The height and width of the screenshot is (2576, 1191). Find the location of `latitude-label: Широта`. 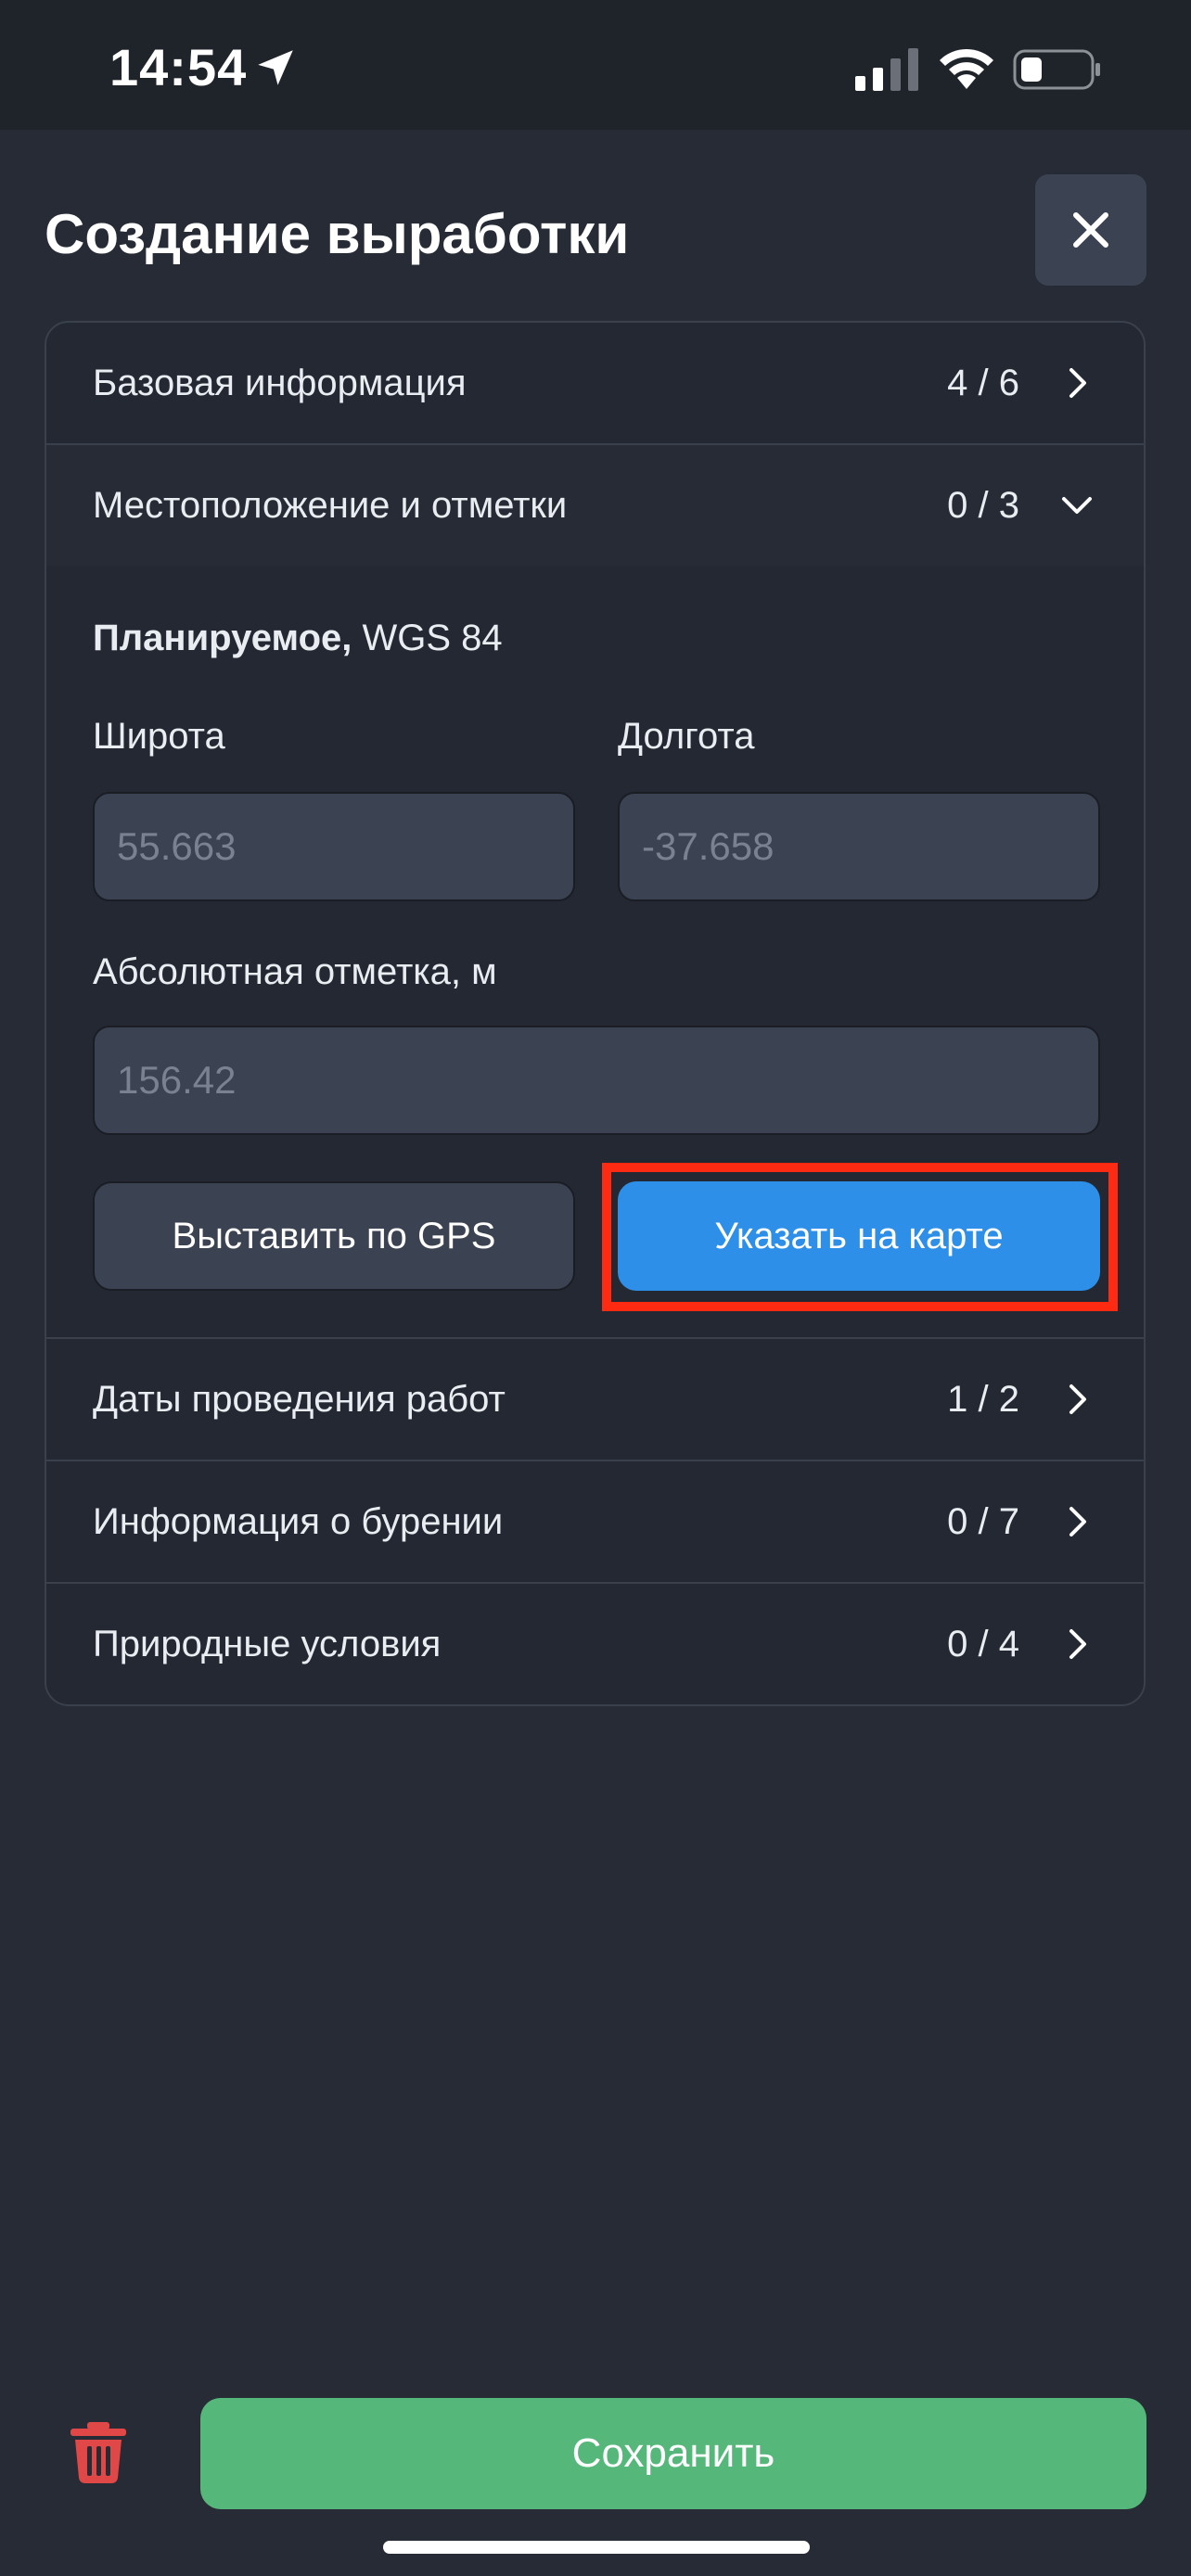

latitude-label: Широта is located at coordinates (159, 736).